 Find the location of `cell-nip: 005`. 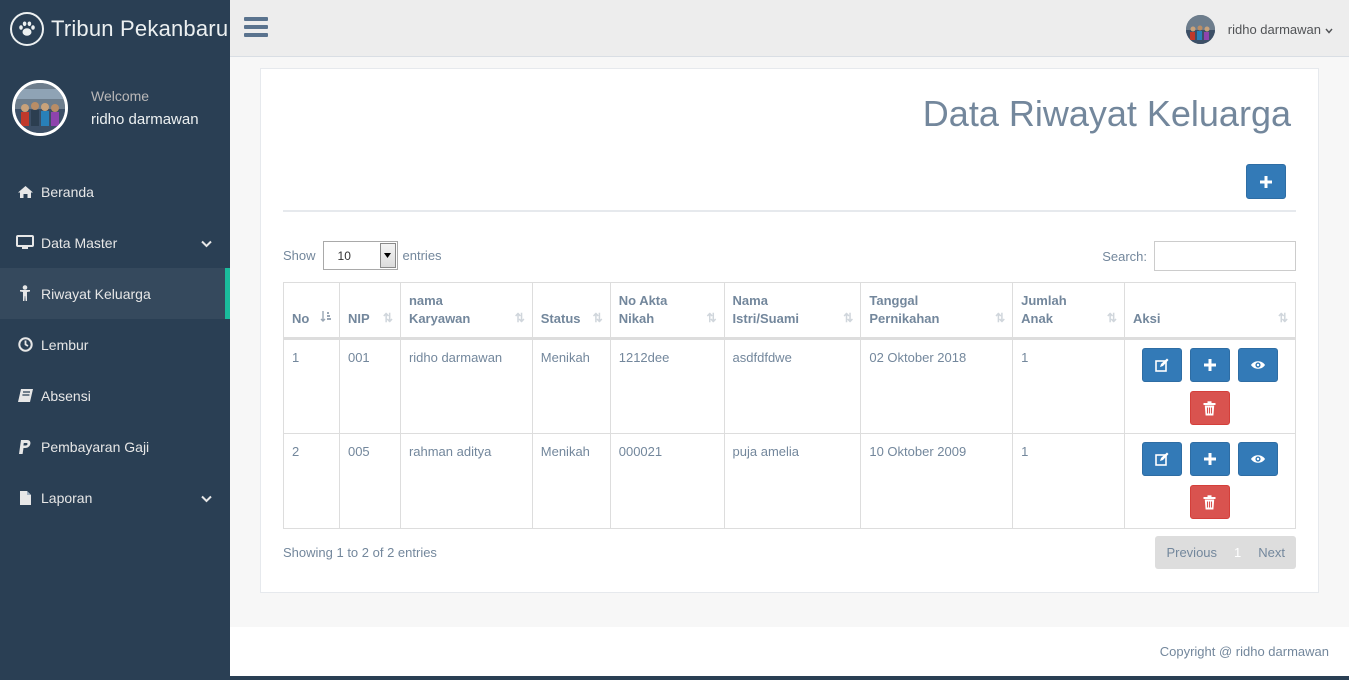

cell-nip: 005 is located at coordinates (369, 481).